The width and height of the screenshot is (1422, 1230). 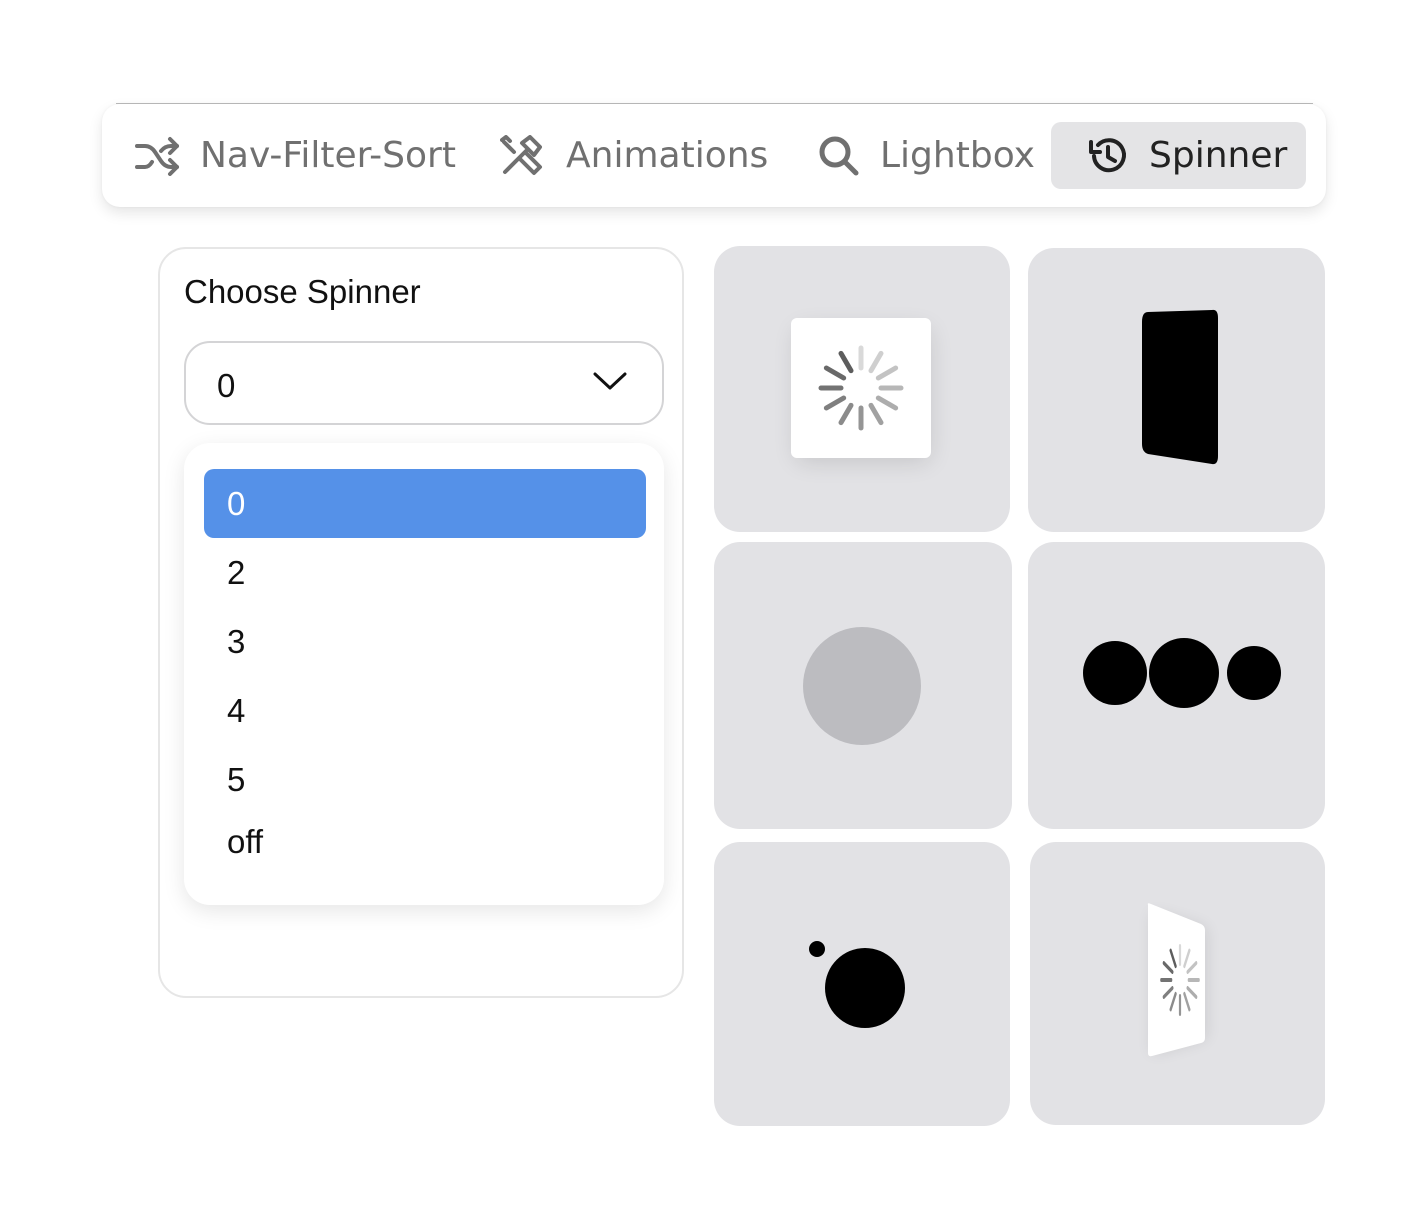 I want to click on tab-label: Nav-Filter-Sort, so click(x=328, y=155).